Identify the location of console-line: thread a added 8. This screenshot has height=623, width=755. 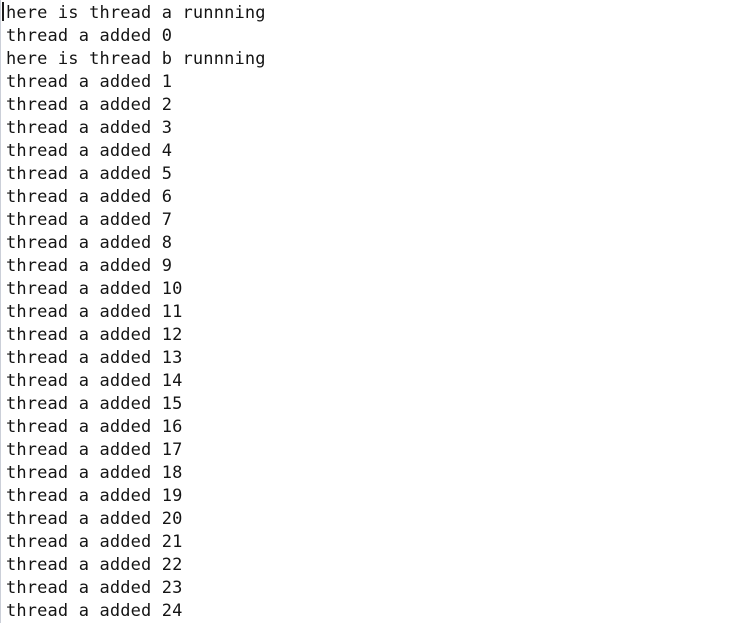
(89, 243).